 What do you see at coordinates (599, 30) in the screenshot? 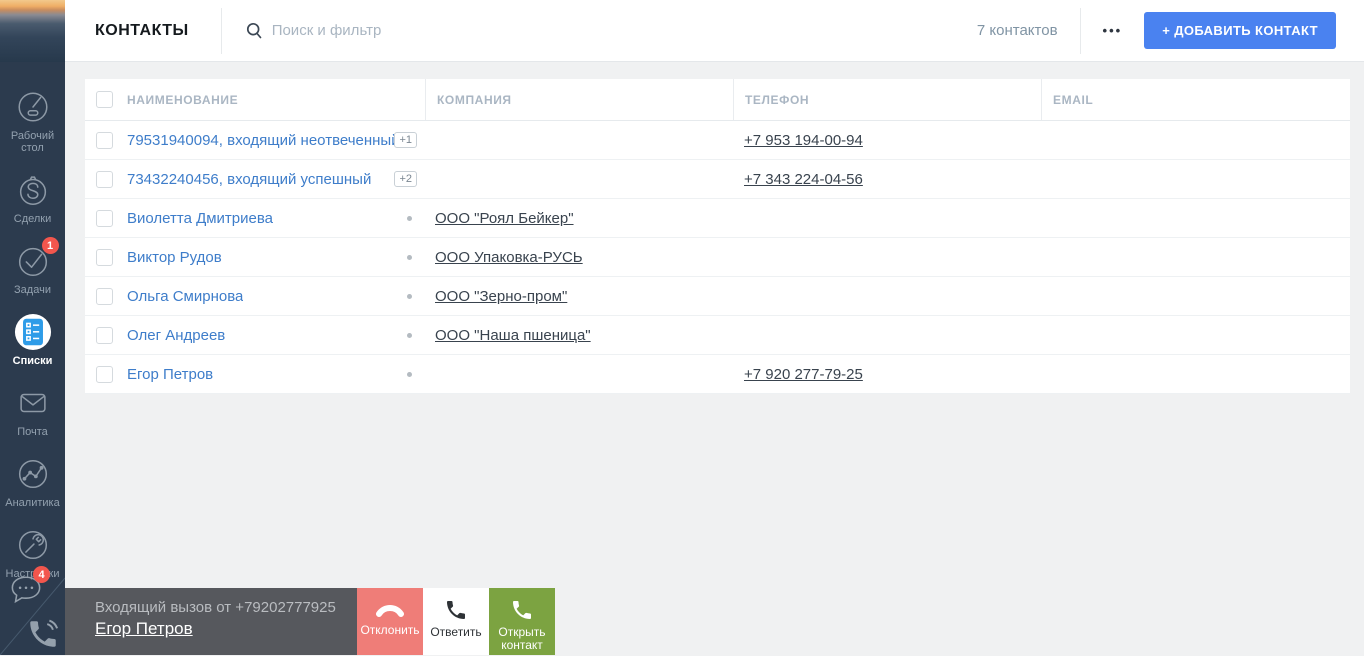
I see `search-area` at bounding box center [599, 30].